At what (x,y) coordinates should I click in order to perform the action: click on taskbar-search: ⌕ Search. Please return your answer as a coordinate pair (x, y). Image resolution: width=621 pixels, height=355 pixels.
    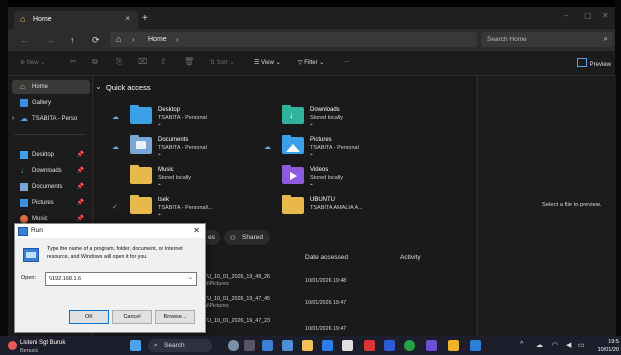
    Looking at the image, I should click on (180, 345).